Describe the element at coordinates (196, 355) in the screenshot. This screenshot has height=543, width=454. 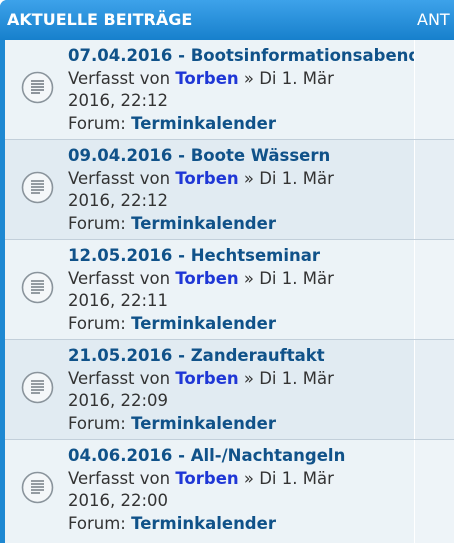
I see `topic-title-link: 21.05.2016 - Zanderauftakt` at that location.